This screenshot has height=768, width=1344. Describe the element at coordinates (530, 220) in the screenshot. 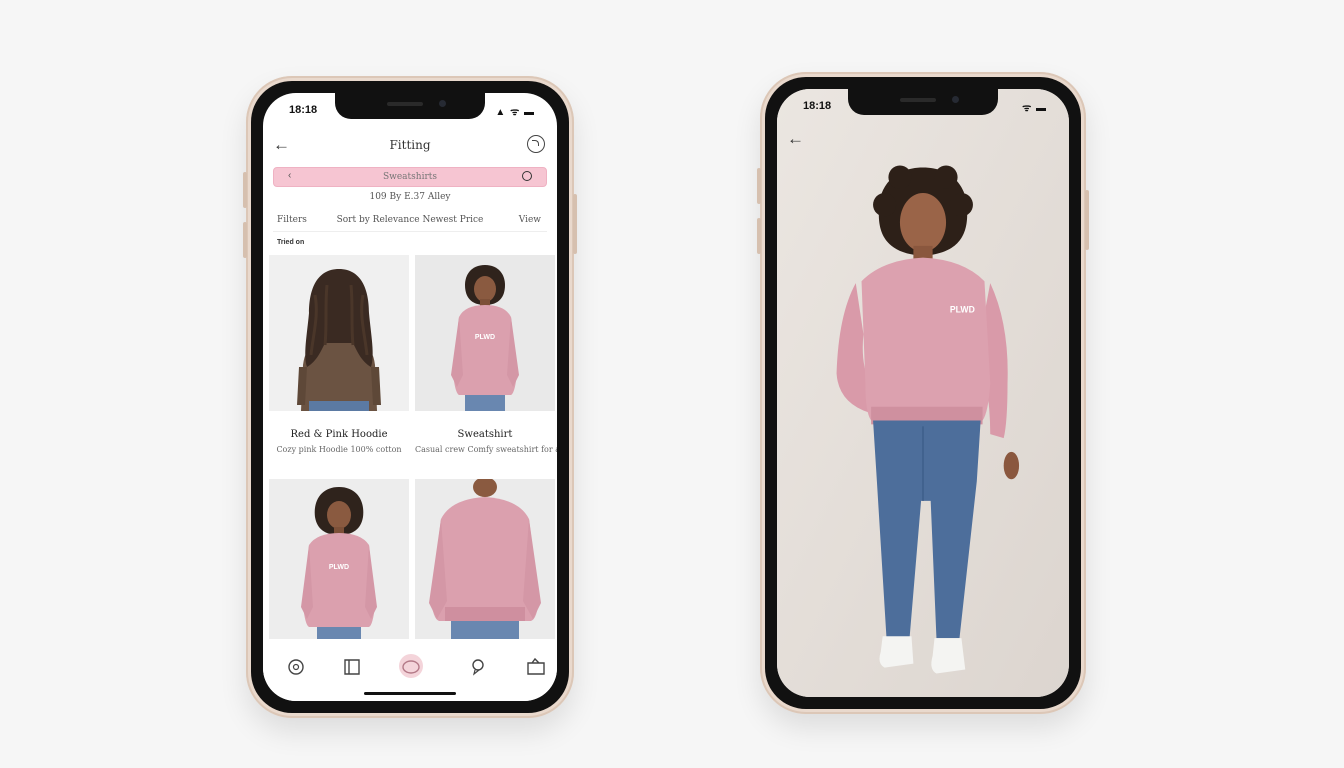

I see `view-toggle: View` at that location.